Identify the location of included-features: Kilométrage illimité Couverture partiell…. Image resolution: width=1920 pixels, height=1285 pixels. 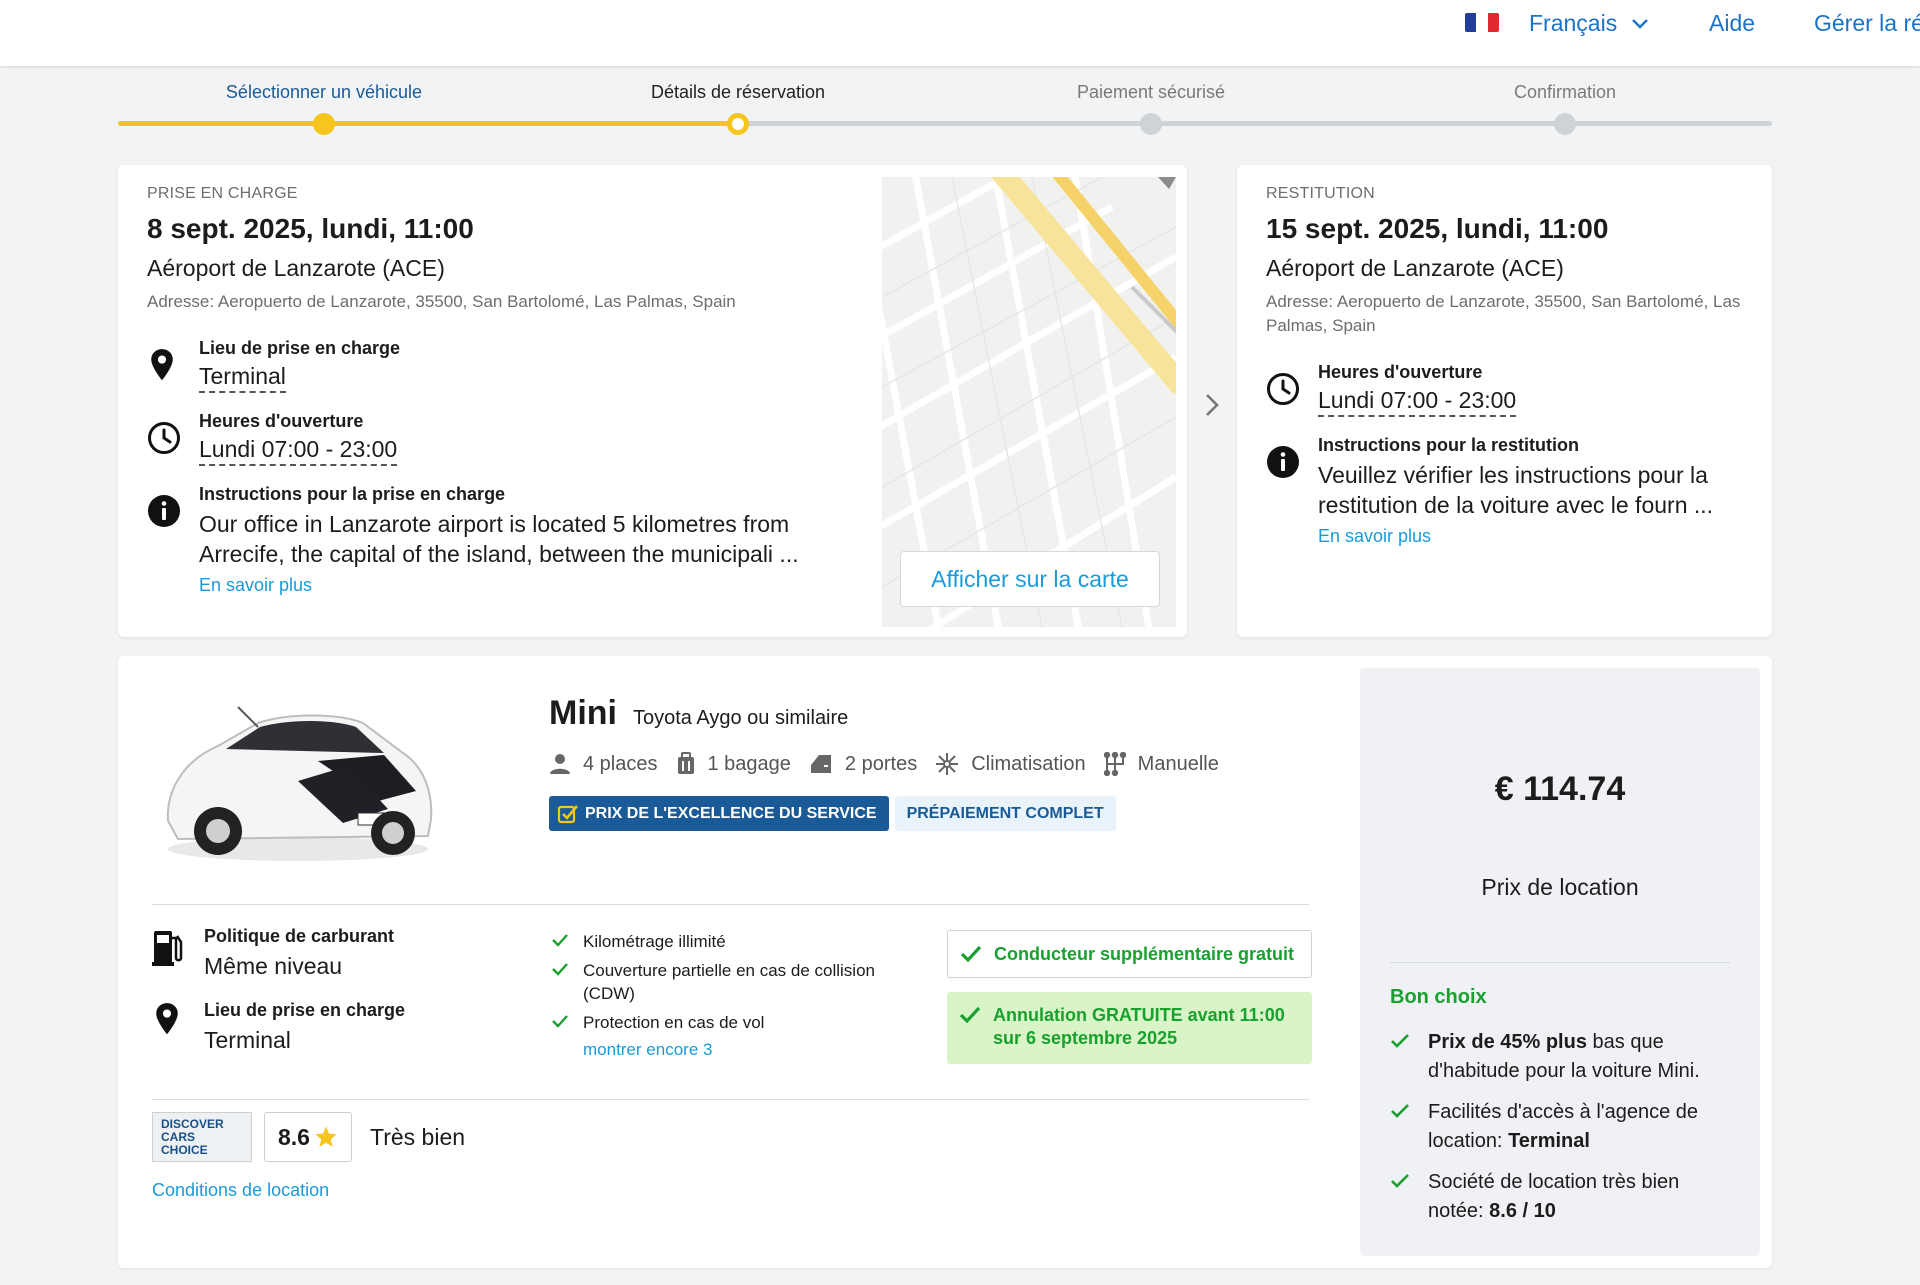
(731, 995).